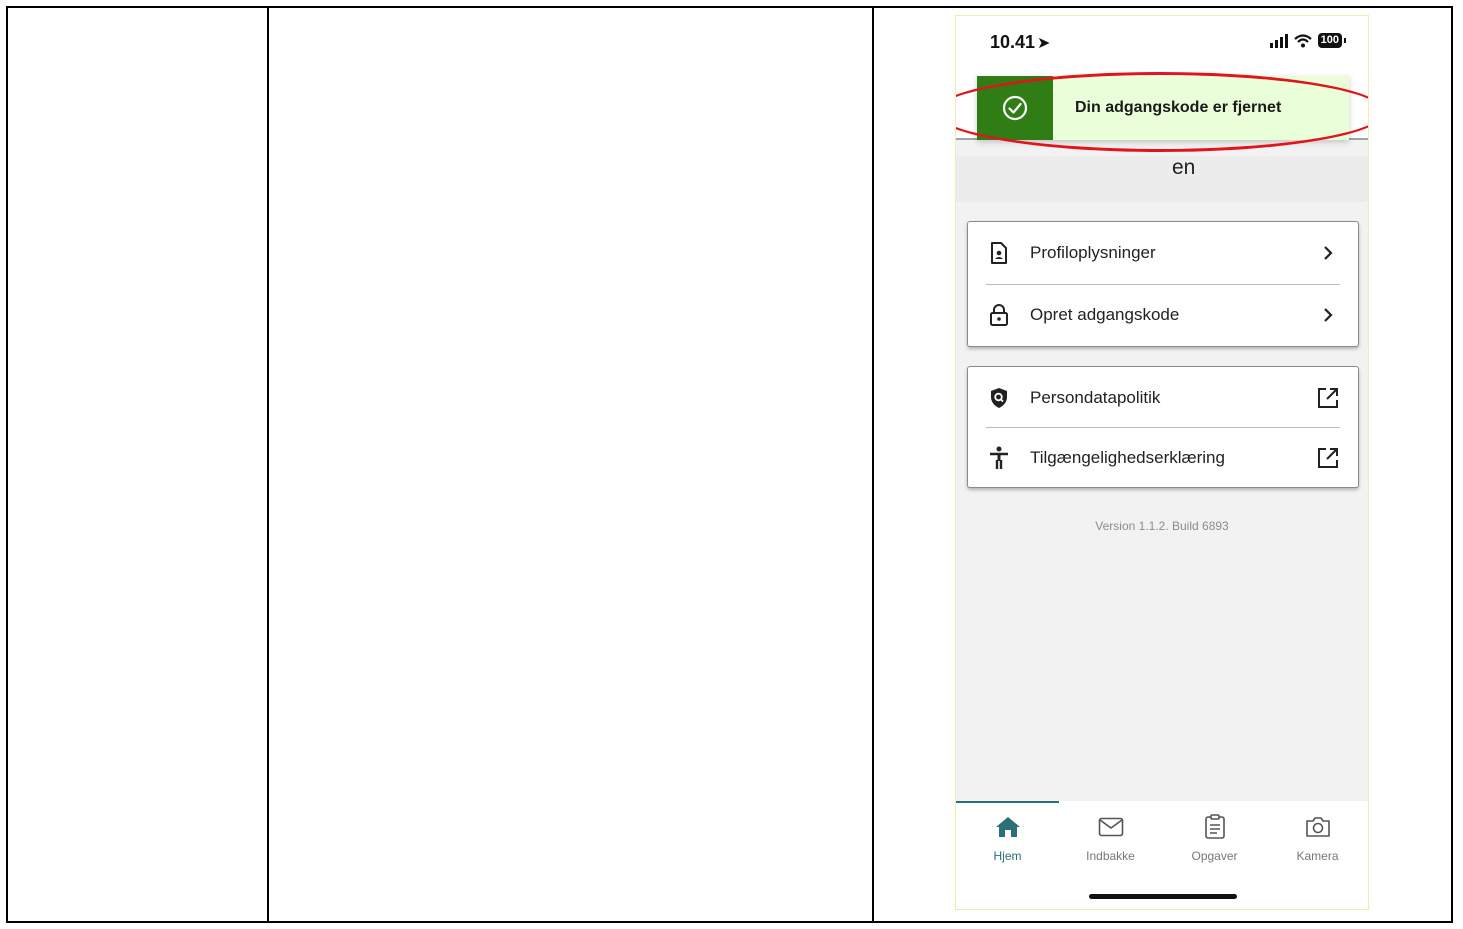 The height and width of the screenshot is (929, 1463). Describe the element at coordinates (1162, 112) in the screenshot. I see `highlight-annotation-ellipse` at that location.